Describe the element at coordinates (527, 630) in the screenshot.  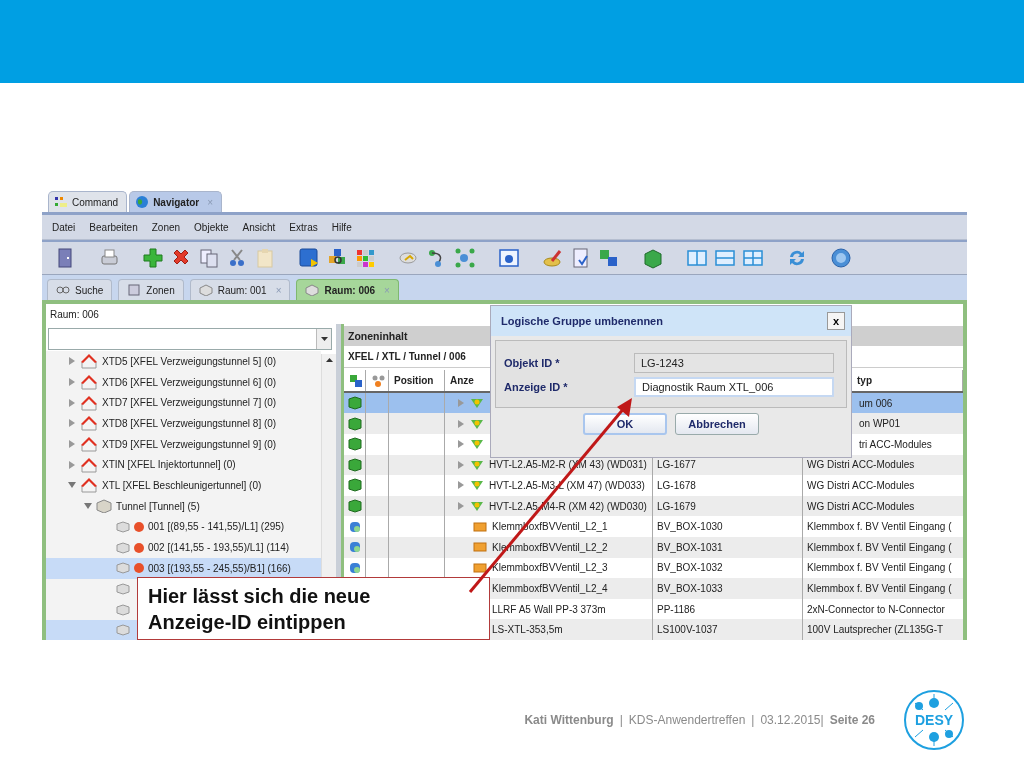
I see `table-cell: LS-XTL-353,5m` at that location.